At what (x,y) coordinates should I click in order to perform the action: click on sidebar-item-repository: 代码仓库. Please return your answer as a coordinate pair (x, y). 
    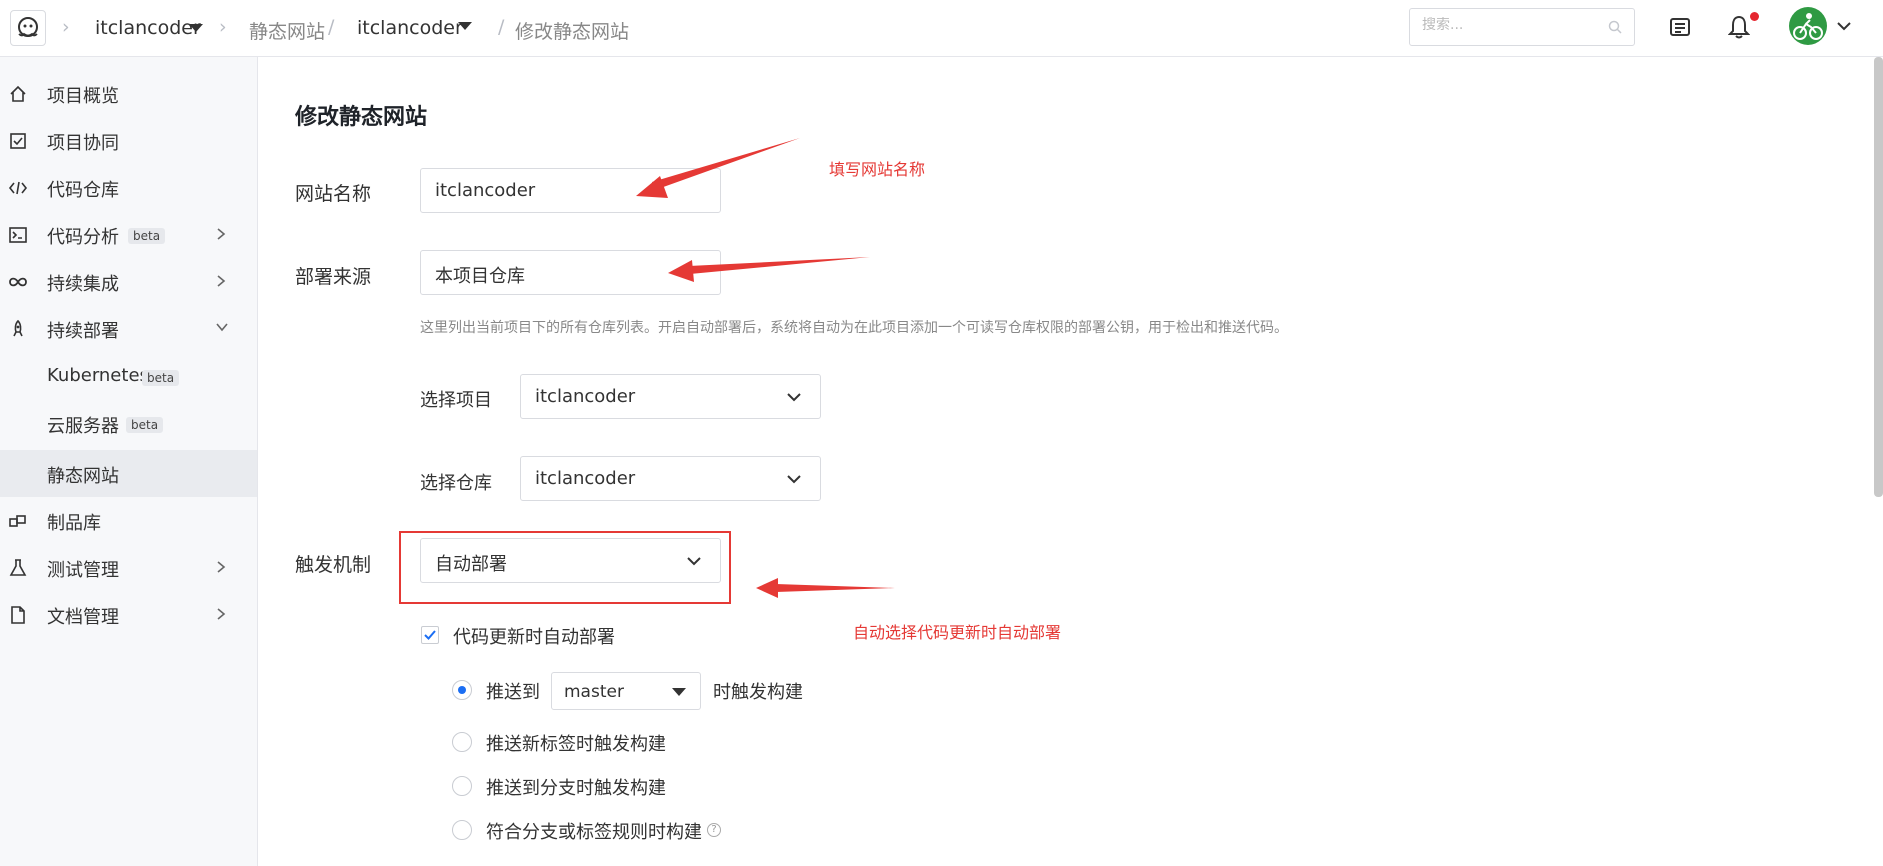
    Looking at the image, I should click on (128, 187).